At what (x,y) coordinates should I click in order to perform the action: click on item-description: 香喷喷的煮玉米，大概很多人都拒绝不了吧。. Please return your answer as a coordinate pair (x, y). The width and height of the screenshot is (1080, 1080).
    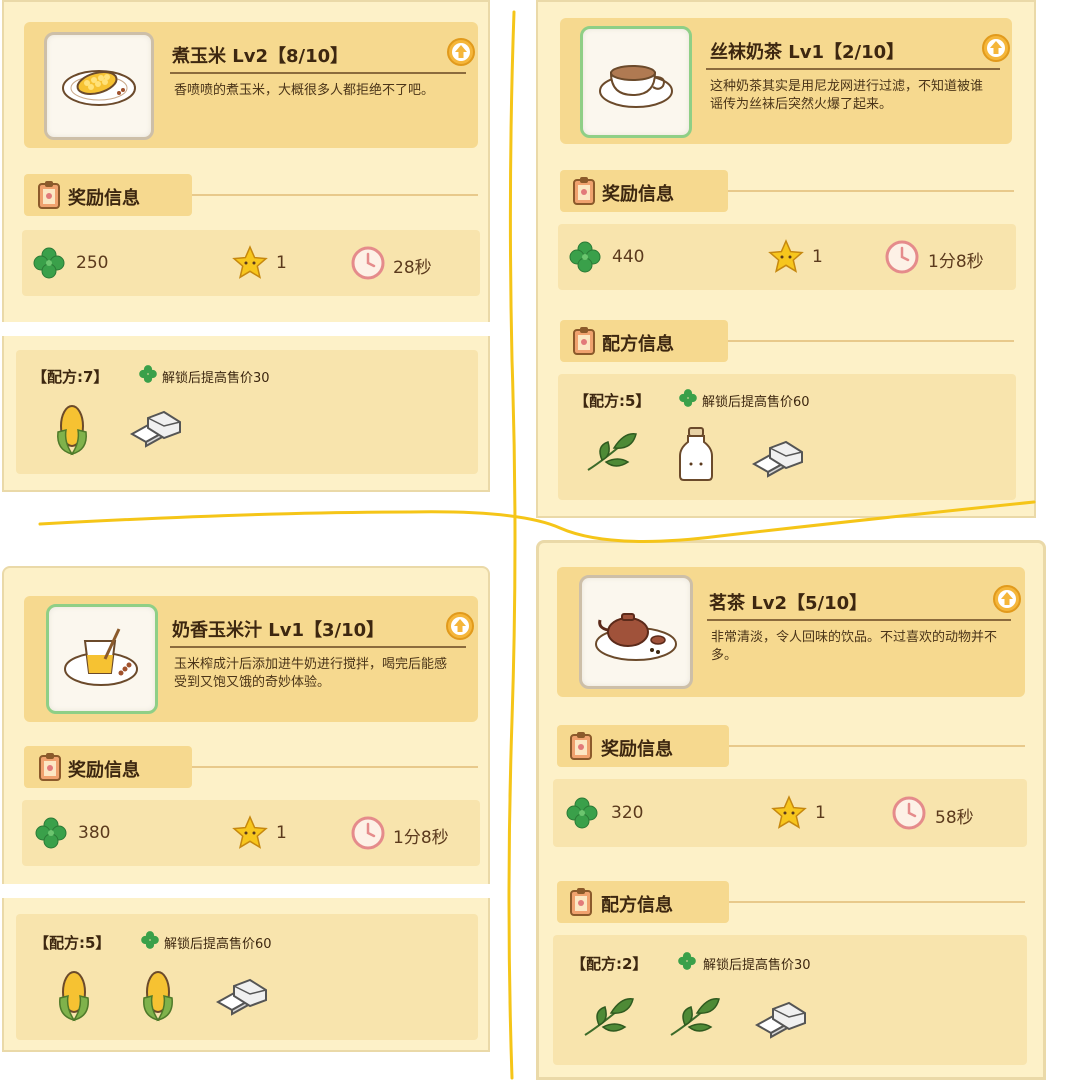
    Looking at the image, I should click on (304, 90).